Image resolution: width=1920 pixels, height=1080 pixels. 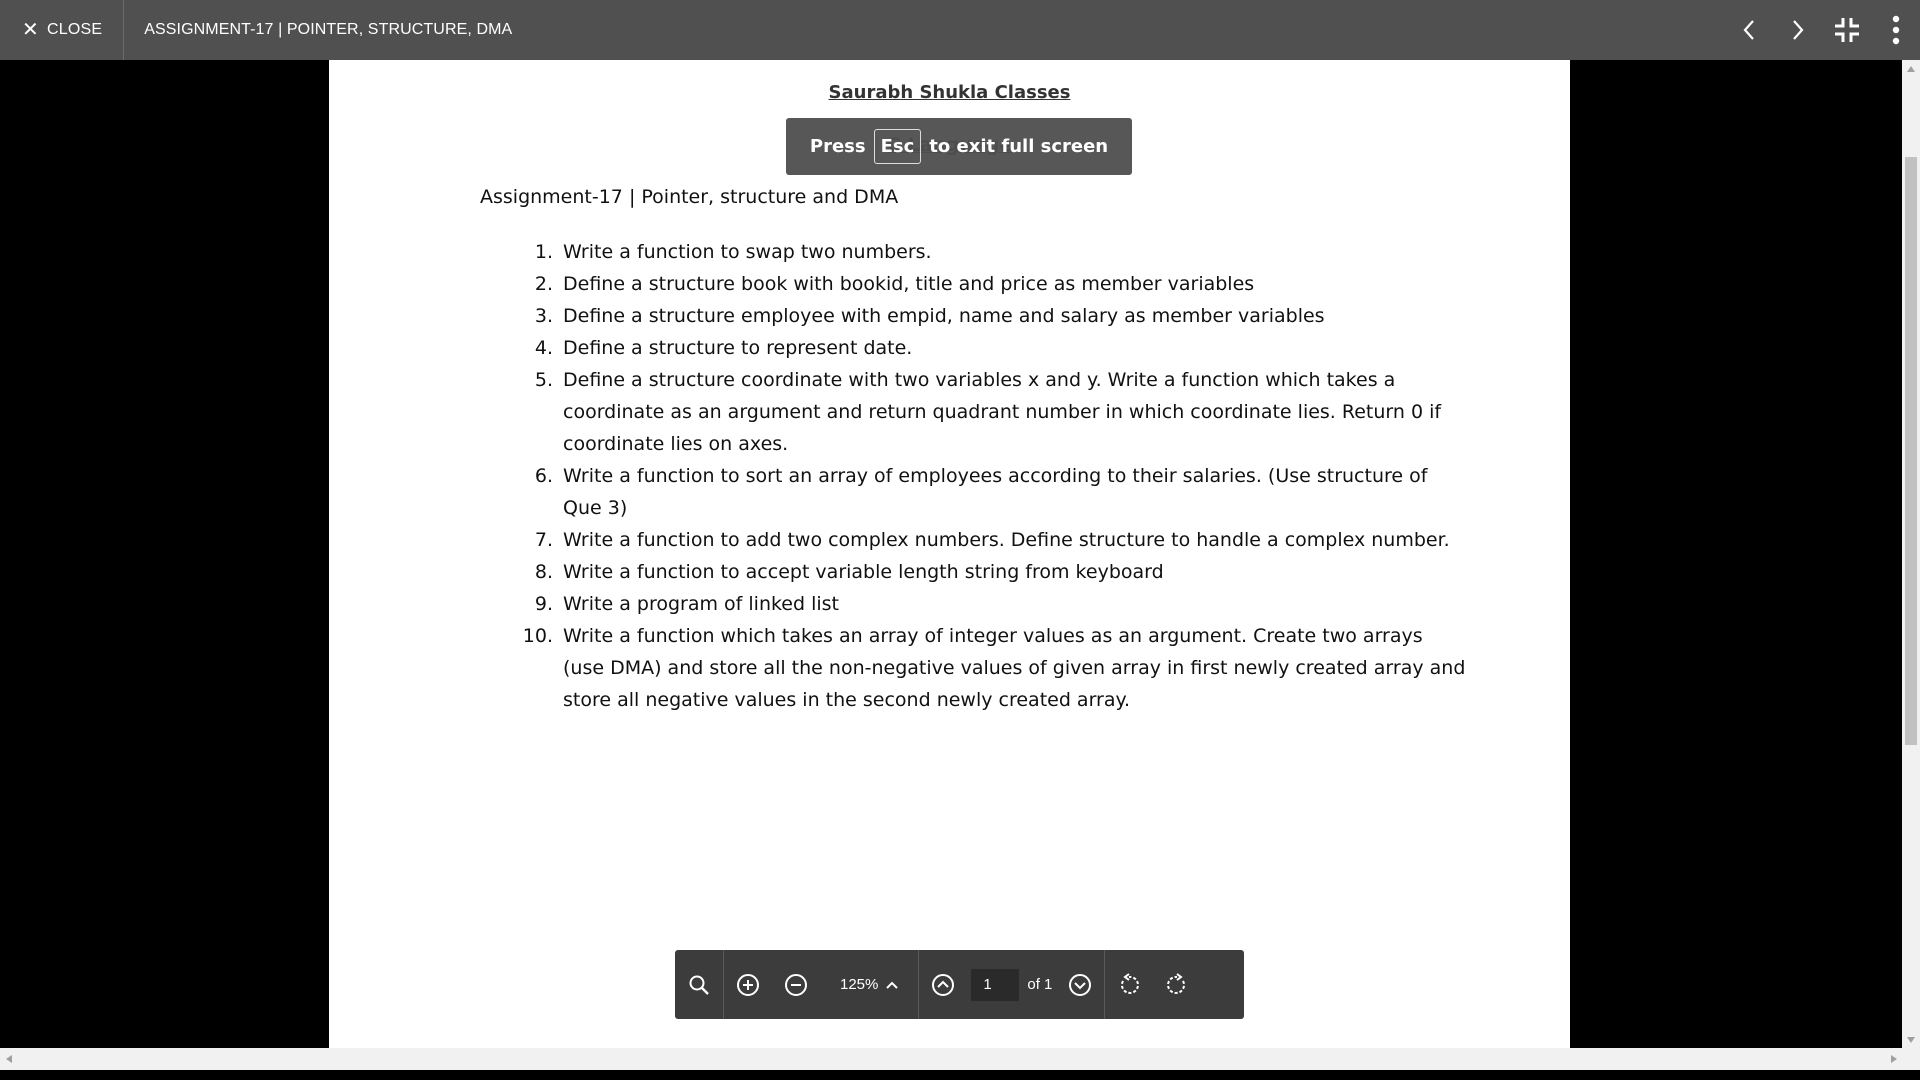 I want to click on question-number: 3., so click(x=543, y=316).